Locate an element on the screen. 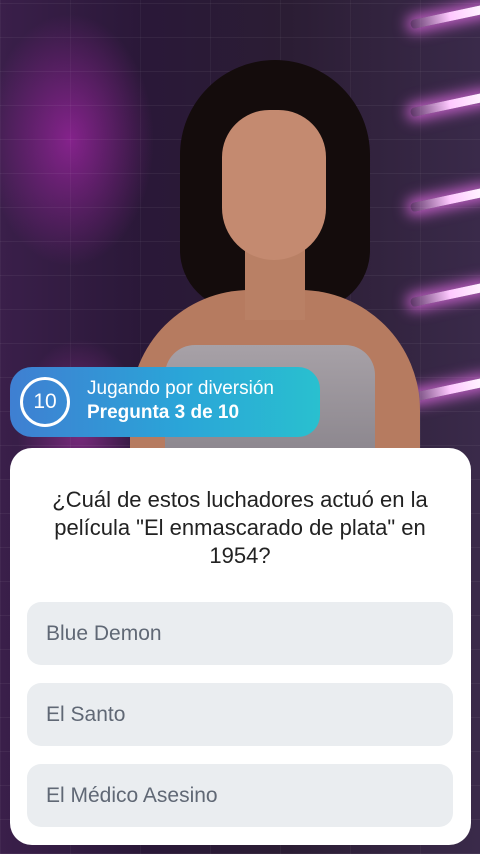  answer-option-1: Blue Demon is located at coordinates (240, 633).